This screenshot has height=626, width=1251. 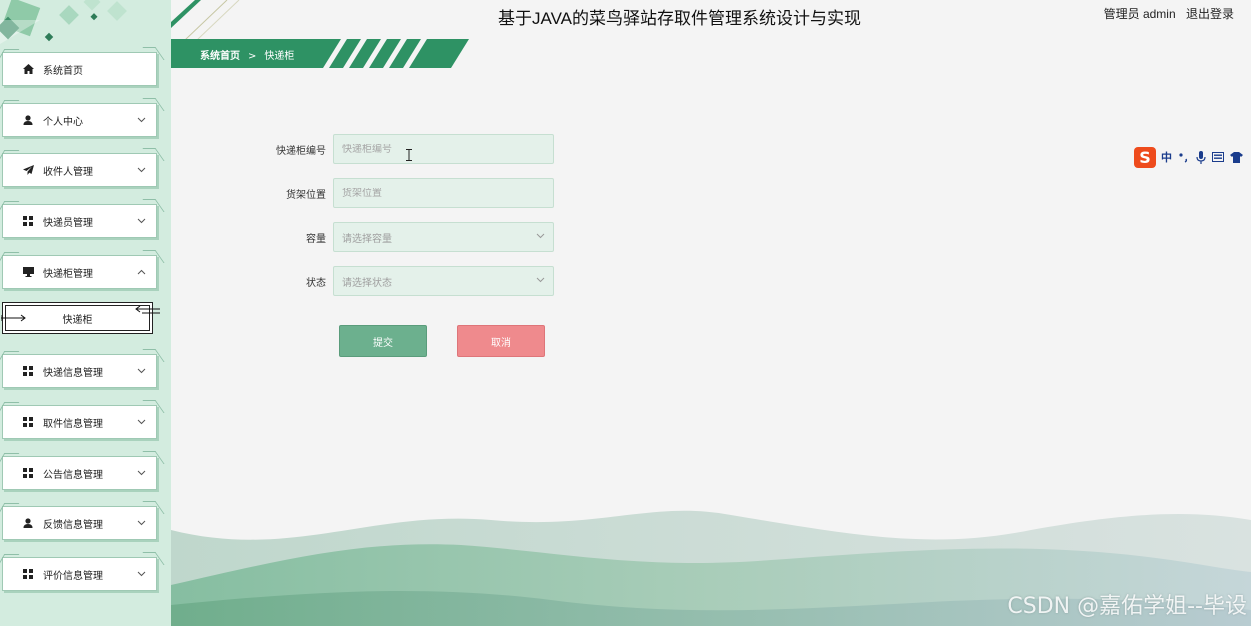 I want to click on breadcrumb-home: 系统首页, so click(x=220, y=56).